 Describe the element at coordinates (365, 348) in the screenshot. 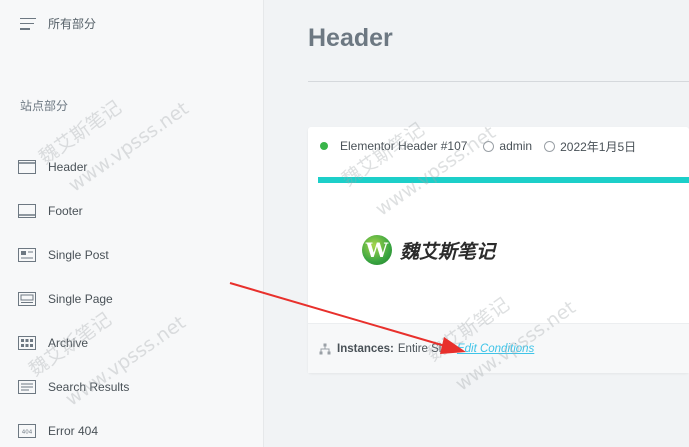

I see `instances-label: Instances:` at that location.